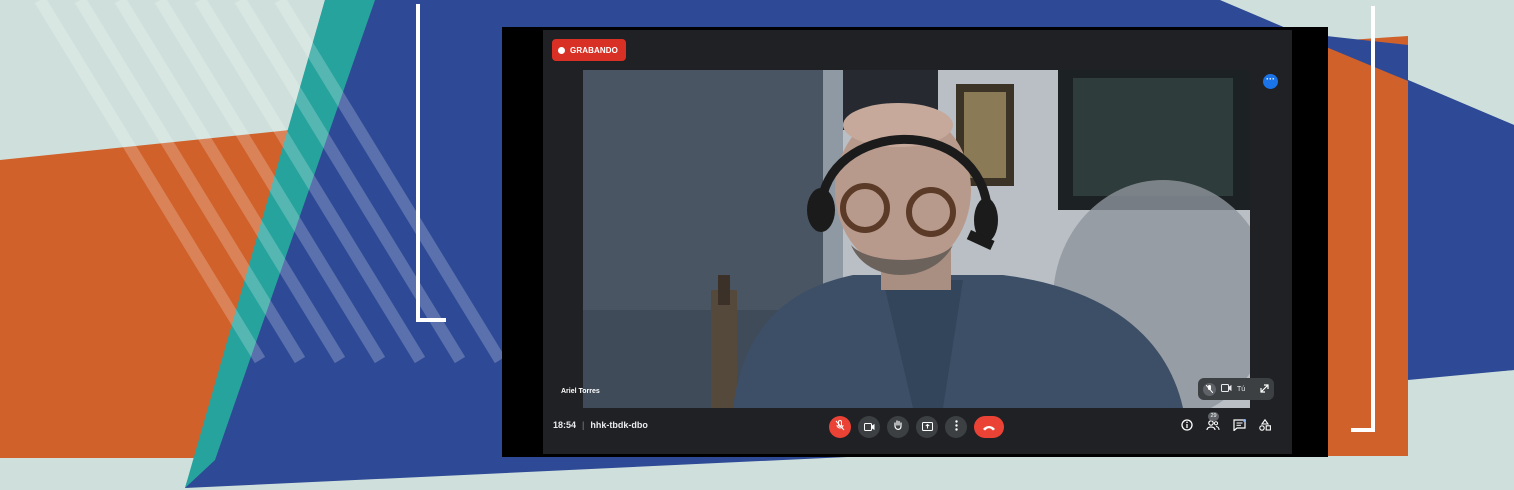 This screenshot has height=490, width=1514. I want to click on more-vertical-icon, so click(956, 427).